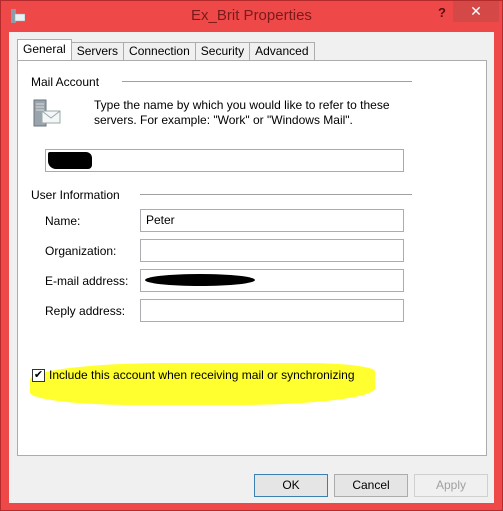  I want to click on cancel-button: Cancel, so click(371, 485).